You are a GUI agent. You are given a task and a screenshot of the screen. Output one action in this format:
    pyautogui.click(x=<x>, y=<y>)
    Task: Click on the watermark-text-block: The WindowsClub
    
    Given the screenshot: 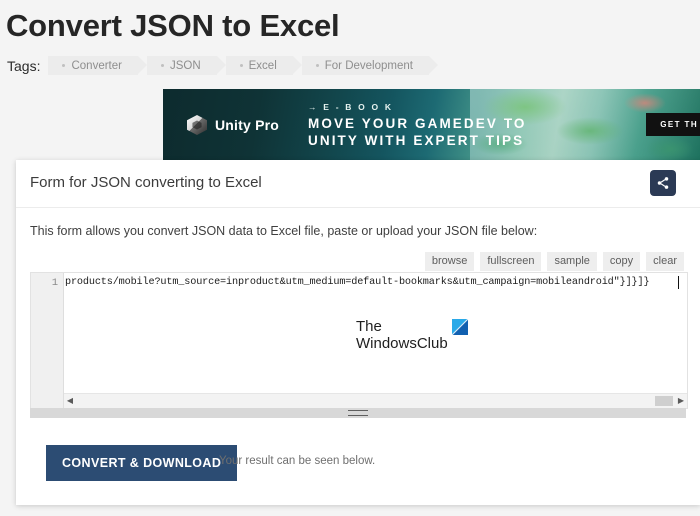 What is the action you would take?
    pyautogui.click(x=402, y=335)
    